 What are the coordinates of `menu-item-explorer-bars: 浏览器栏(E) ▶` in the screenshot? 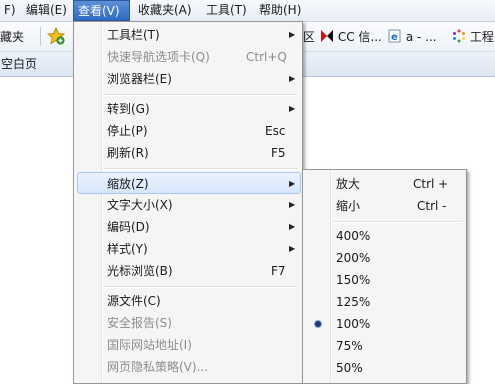 It's located at (189, 79).